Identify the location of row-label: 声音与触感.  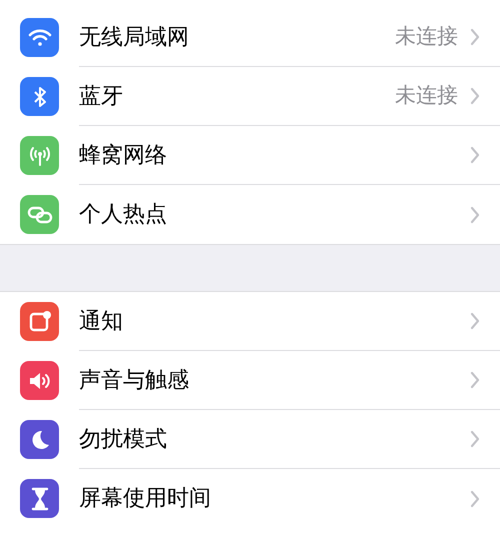
(134, 380).